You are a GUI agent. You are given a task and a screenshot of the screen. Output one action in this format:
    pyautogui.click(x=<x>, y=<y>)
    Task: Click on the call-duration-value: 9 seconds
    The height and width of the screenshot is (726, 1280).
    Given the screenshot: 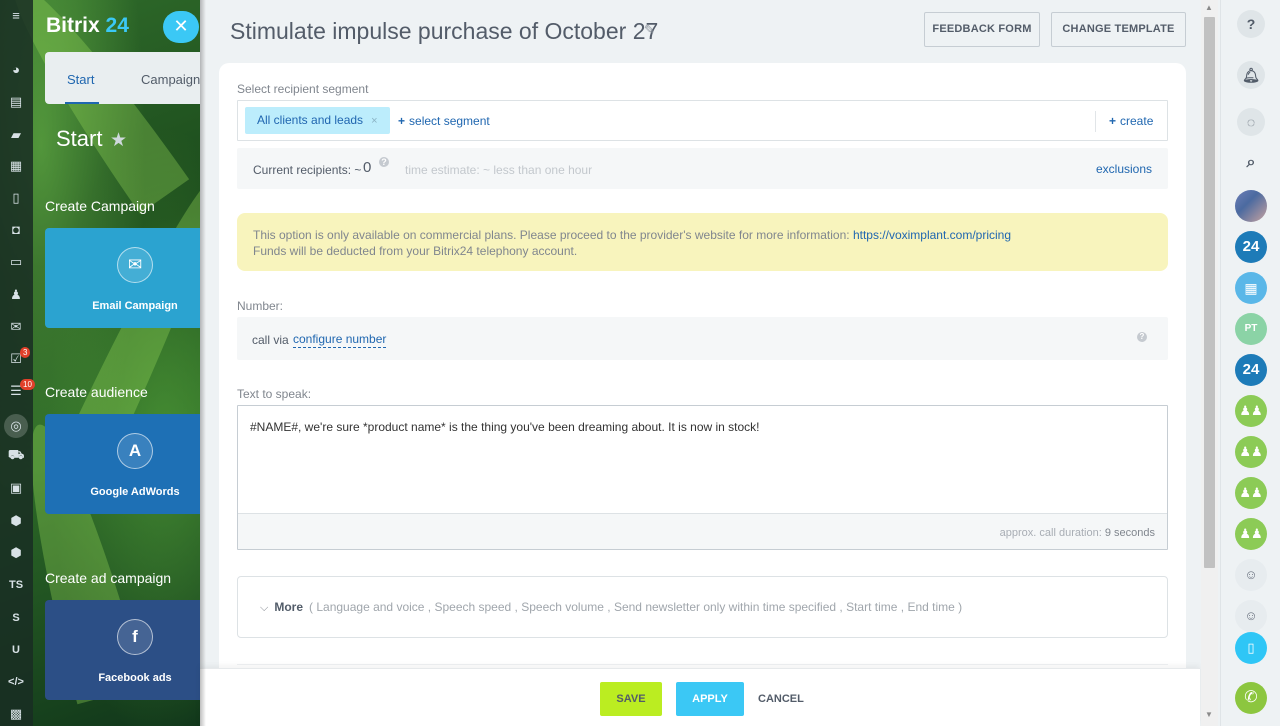 What is the action you would take?
    pyautogui.click(x=1129, y=533)
    